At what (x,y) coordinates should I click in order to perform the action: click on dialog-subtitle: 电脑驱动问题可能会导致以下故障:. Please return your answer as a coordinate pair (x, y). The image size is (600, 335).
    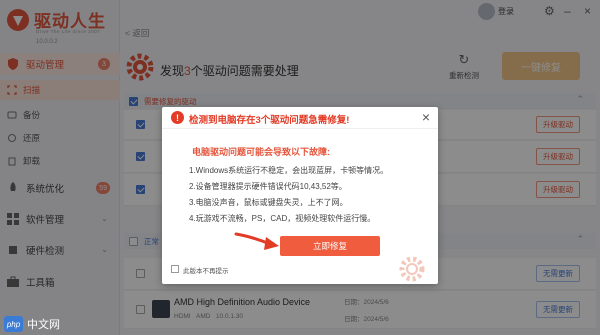
    Looking at the image, I should click on (261, 152).